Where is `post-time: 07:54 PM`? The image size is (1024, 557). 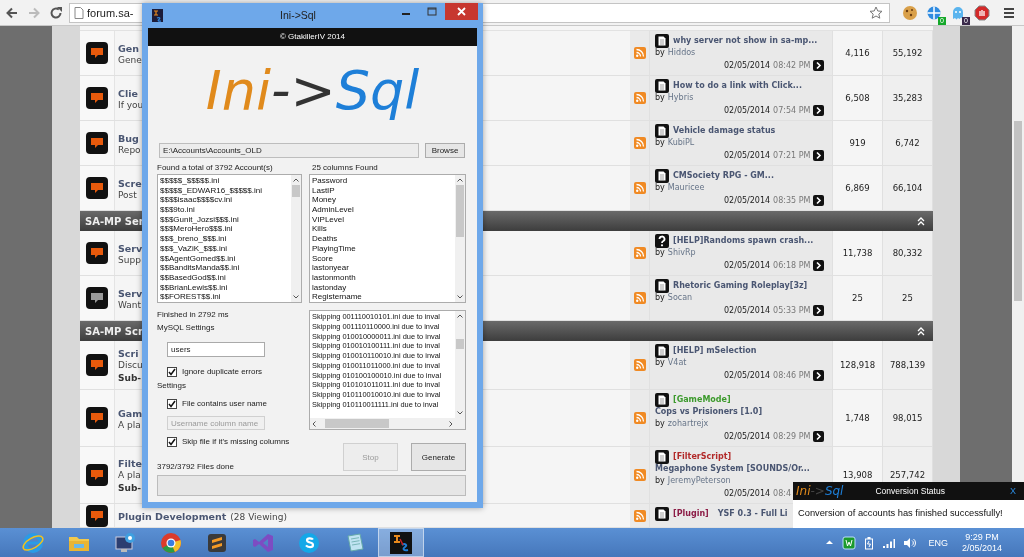
post-time: 07:54 PM is located at coordinates (792, 110).